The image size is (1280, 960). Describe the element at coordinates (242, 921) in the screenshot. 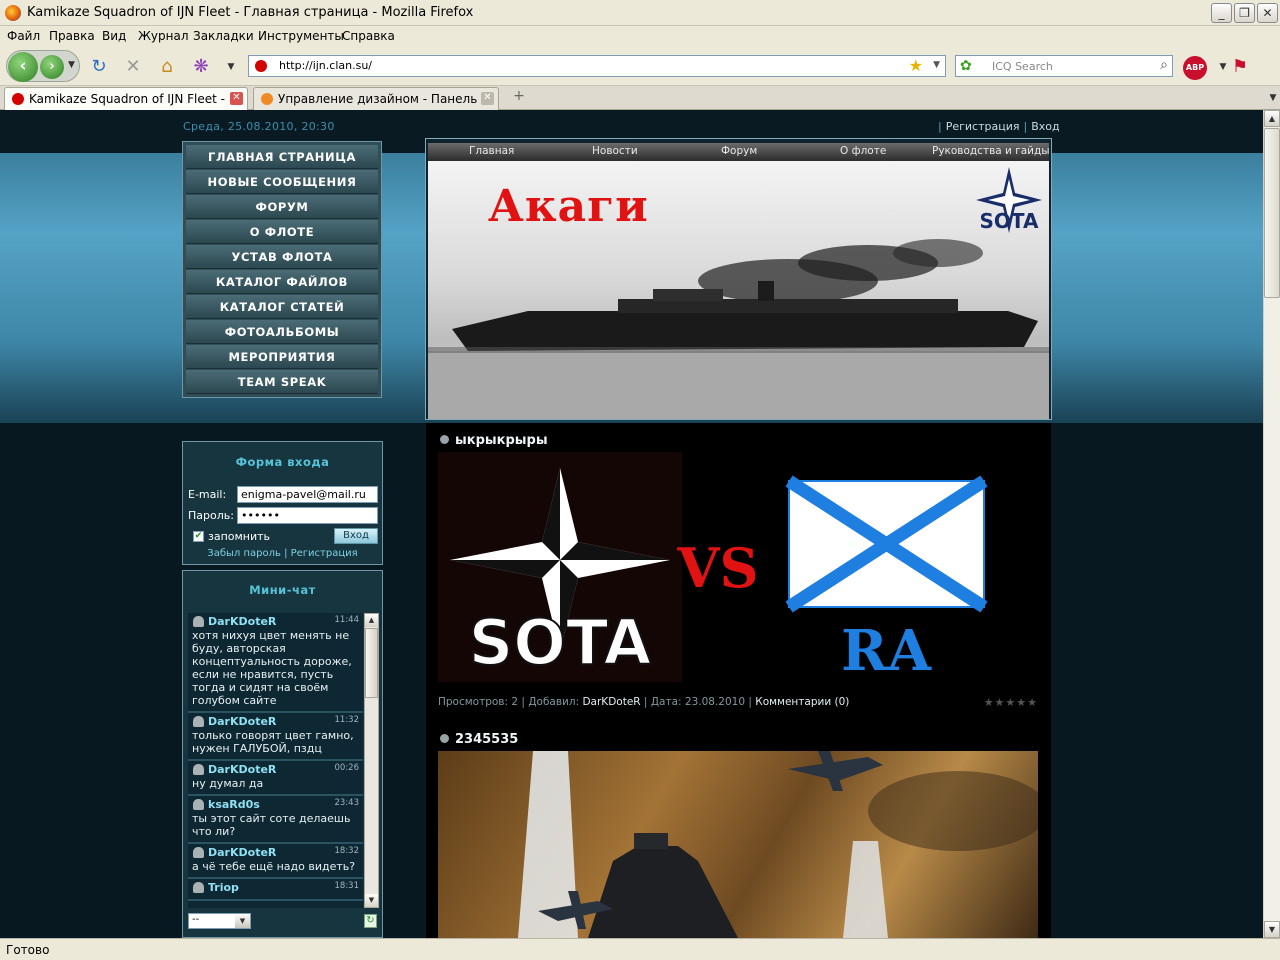

I see `chevron-down-icon: ▼` at that location.